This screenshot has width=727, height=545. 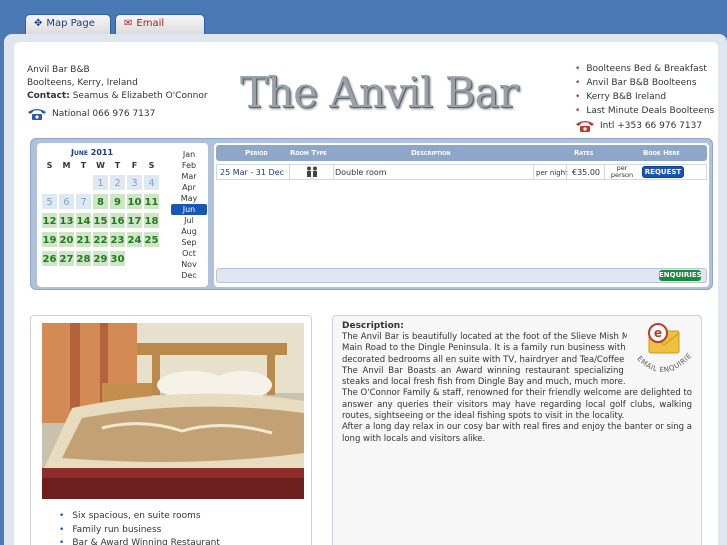 What do you see at coordinates (83, 239) in the screenshot?
I see `calendar-day: 21` at bounding box center [83, 239].